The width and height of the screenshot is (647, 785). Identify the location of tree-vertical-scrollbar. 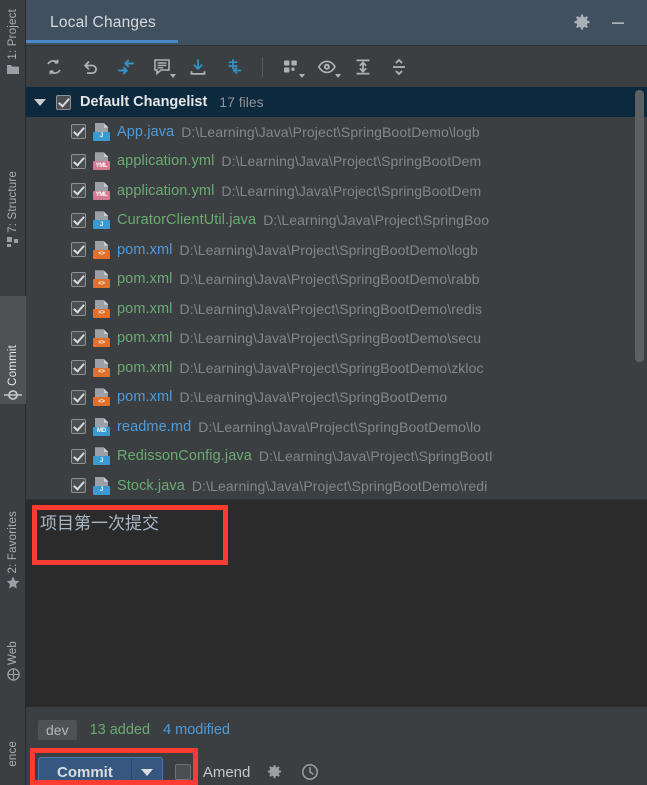
(639, 226).